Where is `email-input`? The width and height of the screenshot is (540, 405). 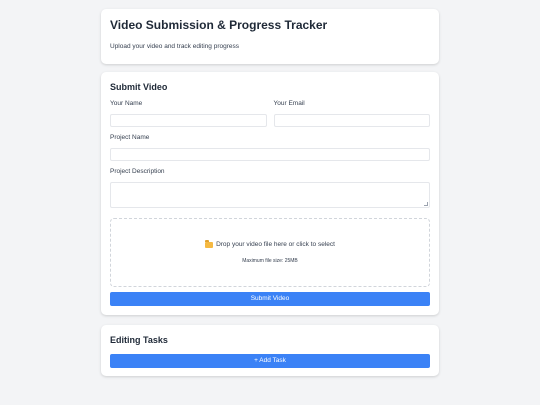
email-input is located at coordinates (351, 120).